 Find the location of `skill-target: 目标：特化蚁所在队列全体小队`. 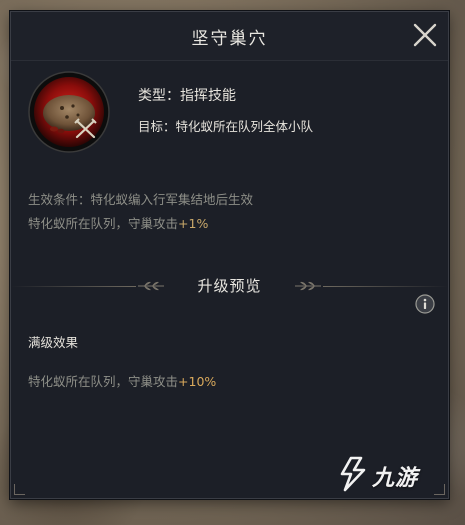

skill-target: 目标：特化蚁所在队列全体小队 is located at coordinates (226, 126).